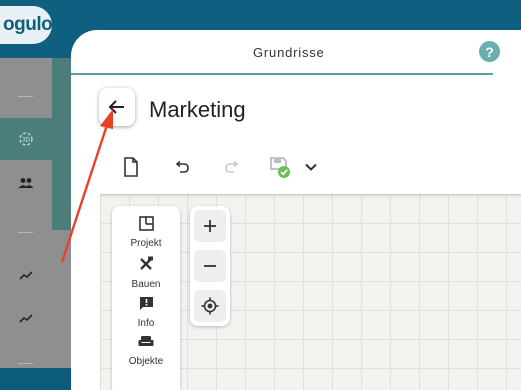 This screenshot has height=390, width=521. I want to click on tool-objekte: Objekte, so click(146, 351).